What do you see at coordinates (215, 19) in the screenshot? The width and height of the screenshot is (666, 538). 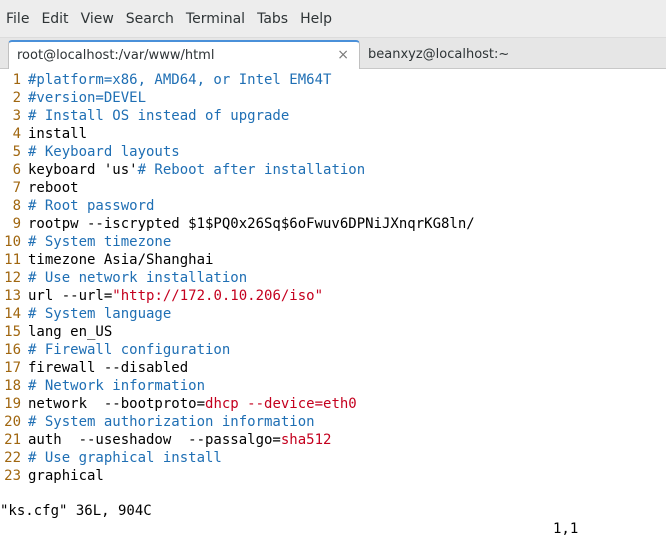 I see `menu-terminal: Terminal` at bounding box center [215, 19].